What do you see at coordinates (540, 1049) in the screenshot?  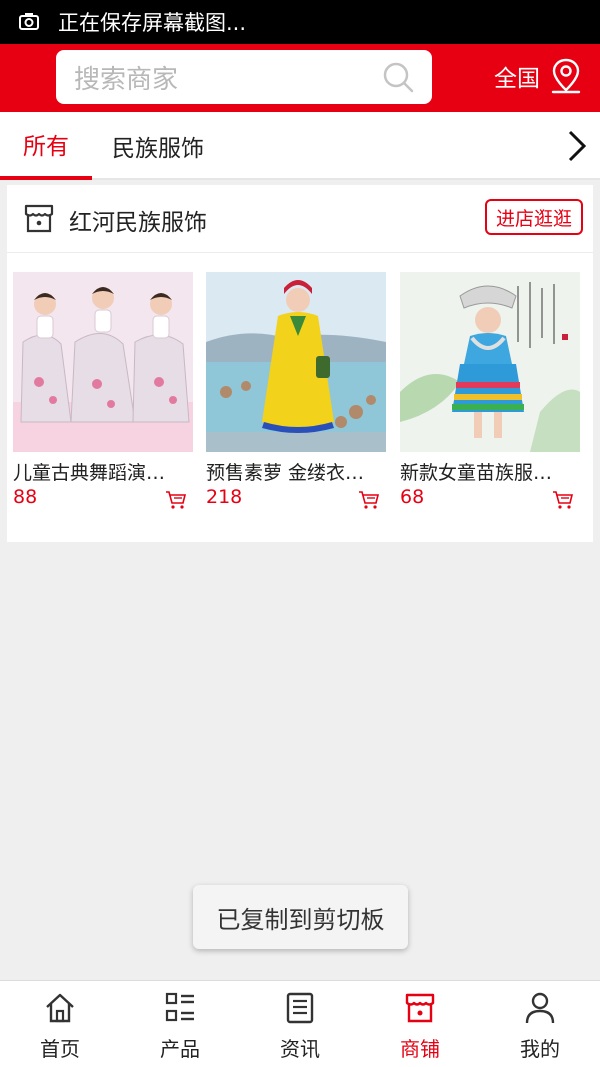 I see `nav-label: 我的` at bounding box center [540, 1049].